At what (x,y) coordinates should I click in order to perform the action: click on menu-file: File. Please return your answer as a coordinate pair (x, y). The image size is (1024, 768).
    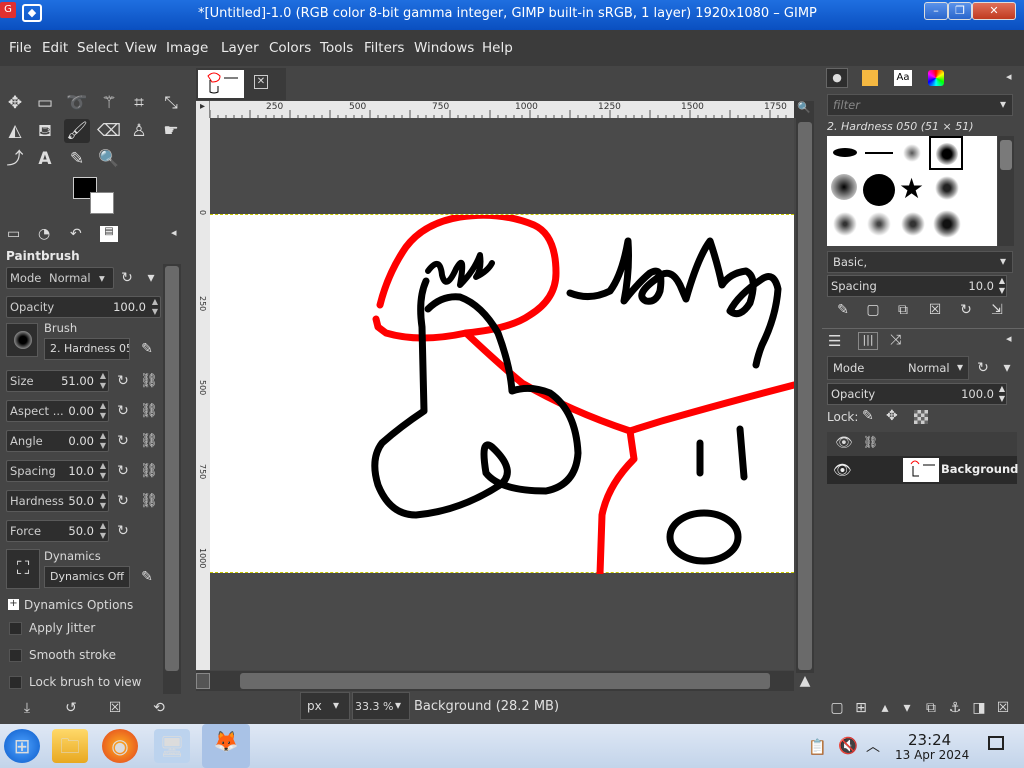
    Looking at the image, I should click on (20, 48).